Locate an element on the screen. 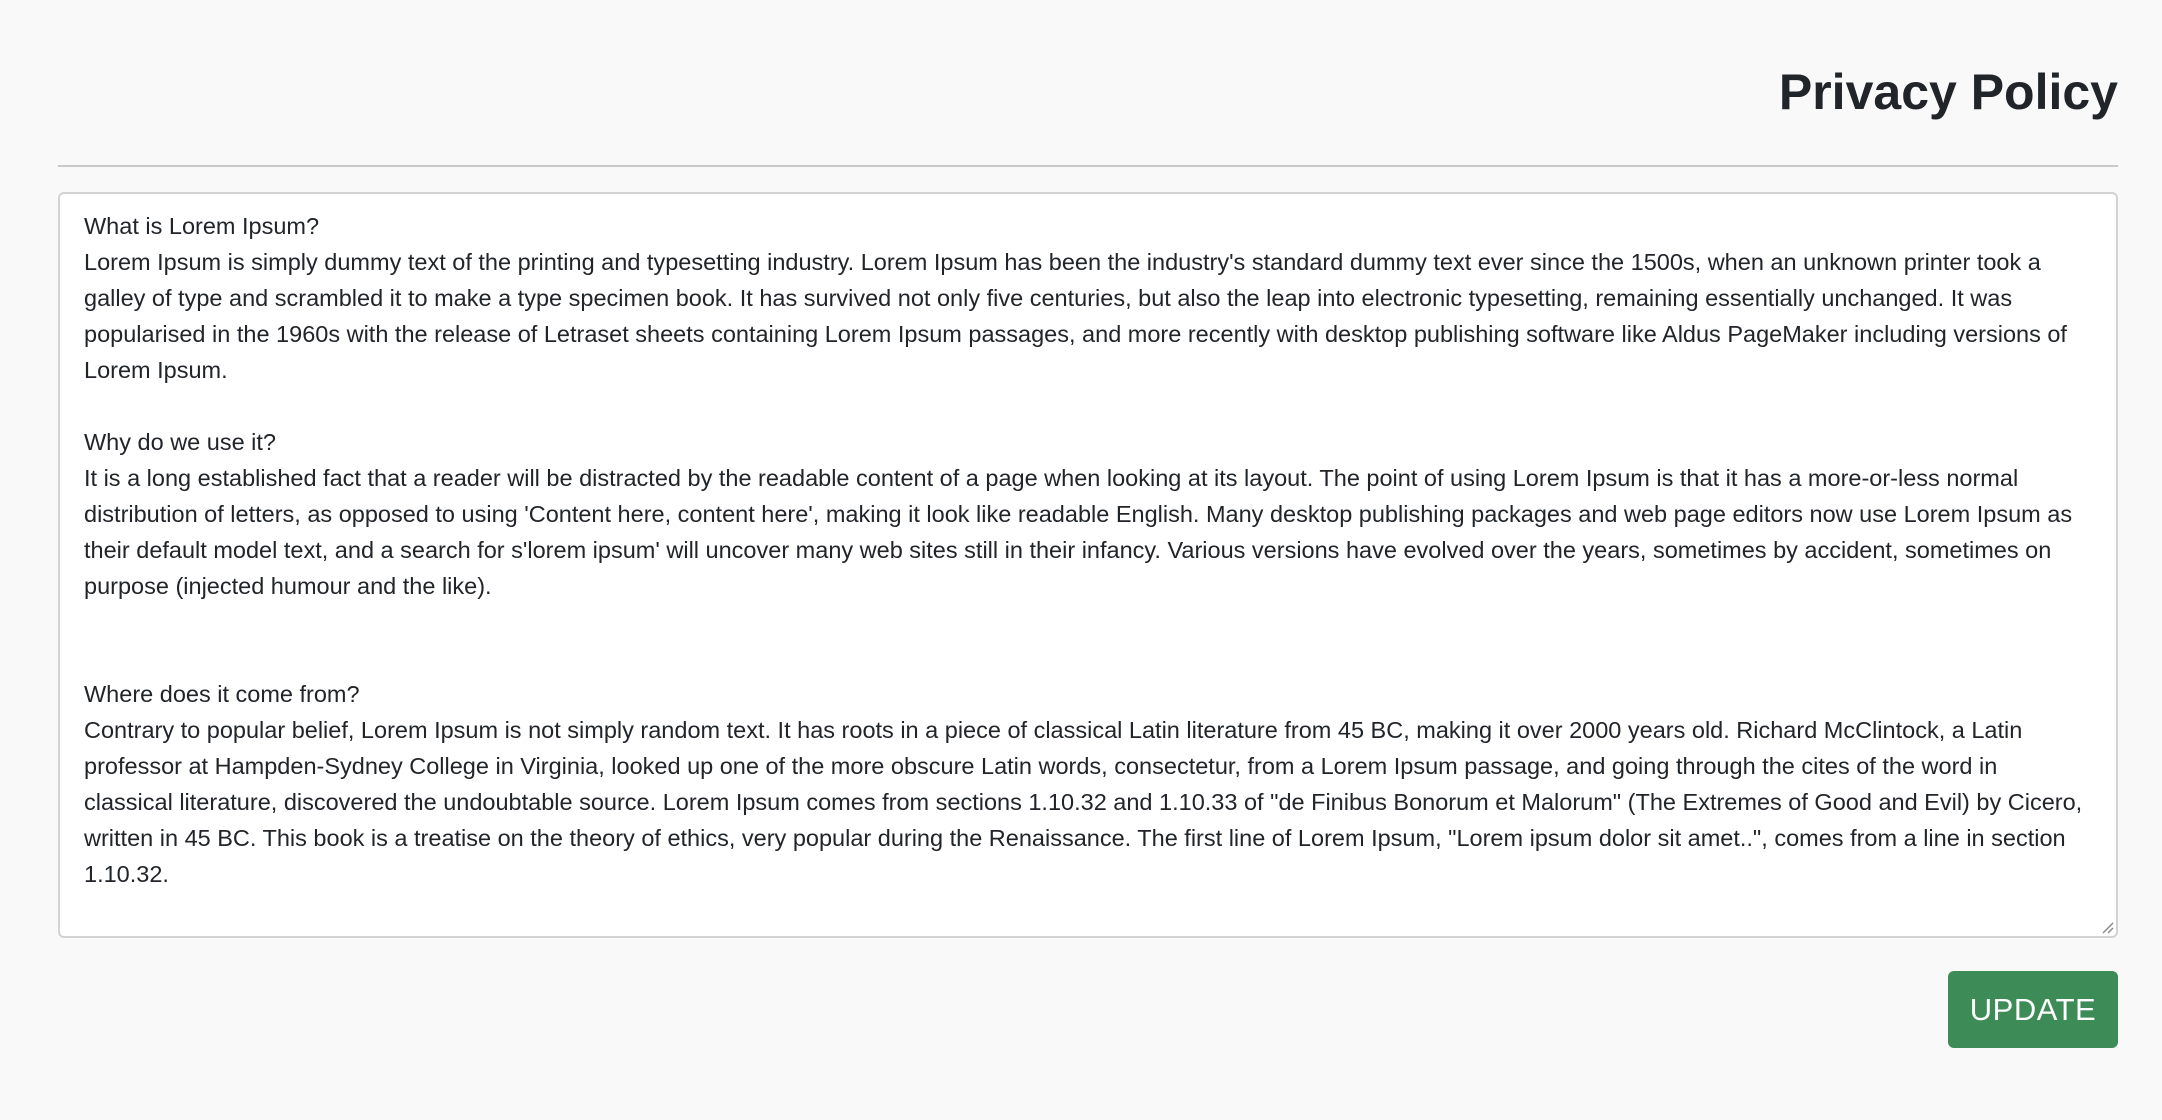  resize-grip-icon is located at coordinates (2106, 926).